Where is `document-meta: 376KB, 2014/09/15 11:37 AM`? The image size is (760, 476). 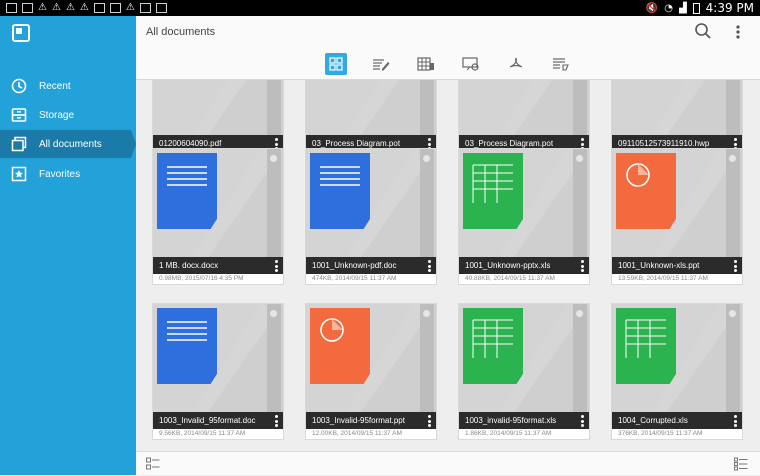 document-meta: 376KB, 2014/09/15 11:37 AM is located at coordinates (660, 433).